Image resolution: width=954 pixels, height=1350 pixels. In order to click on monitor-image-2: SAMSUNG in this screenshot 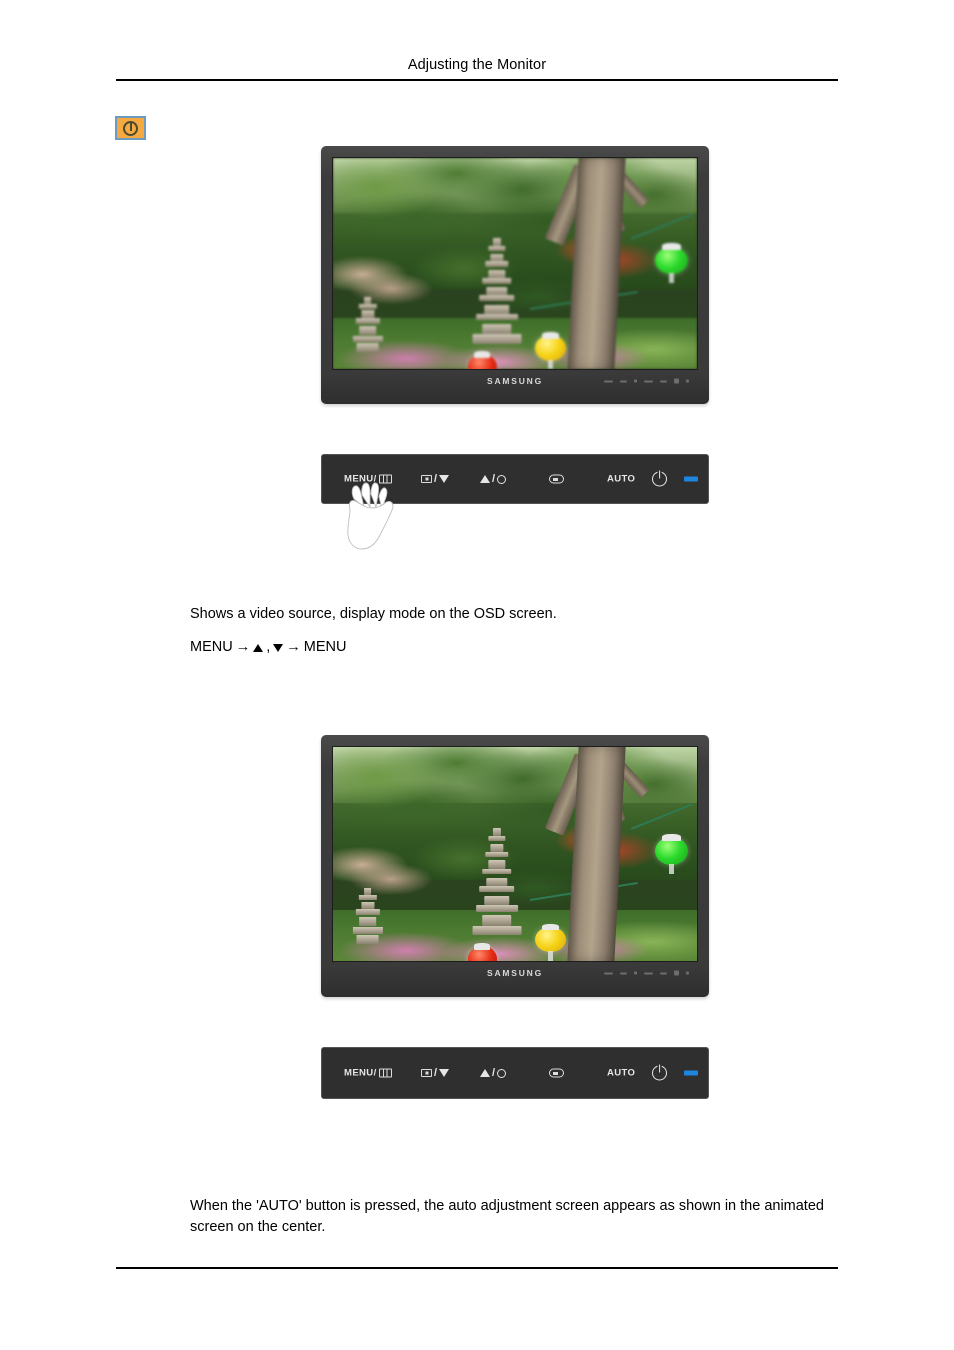, I will do `click(515, 866)`.